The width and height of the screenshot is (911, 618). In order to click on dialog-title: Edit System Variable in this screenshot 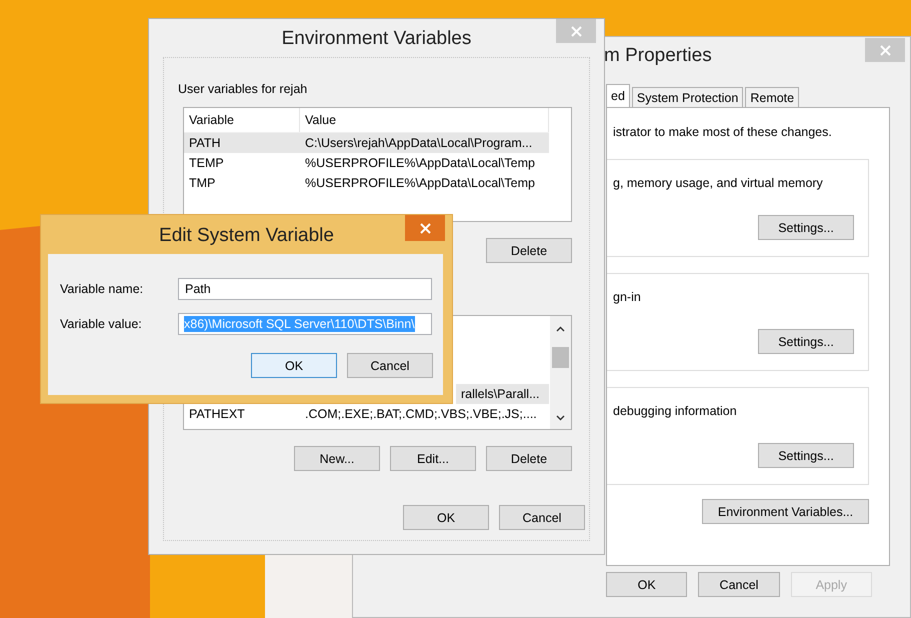, I will do `click(246, 236)`.